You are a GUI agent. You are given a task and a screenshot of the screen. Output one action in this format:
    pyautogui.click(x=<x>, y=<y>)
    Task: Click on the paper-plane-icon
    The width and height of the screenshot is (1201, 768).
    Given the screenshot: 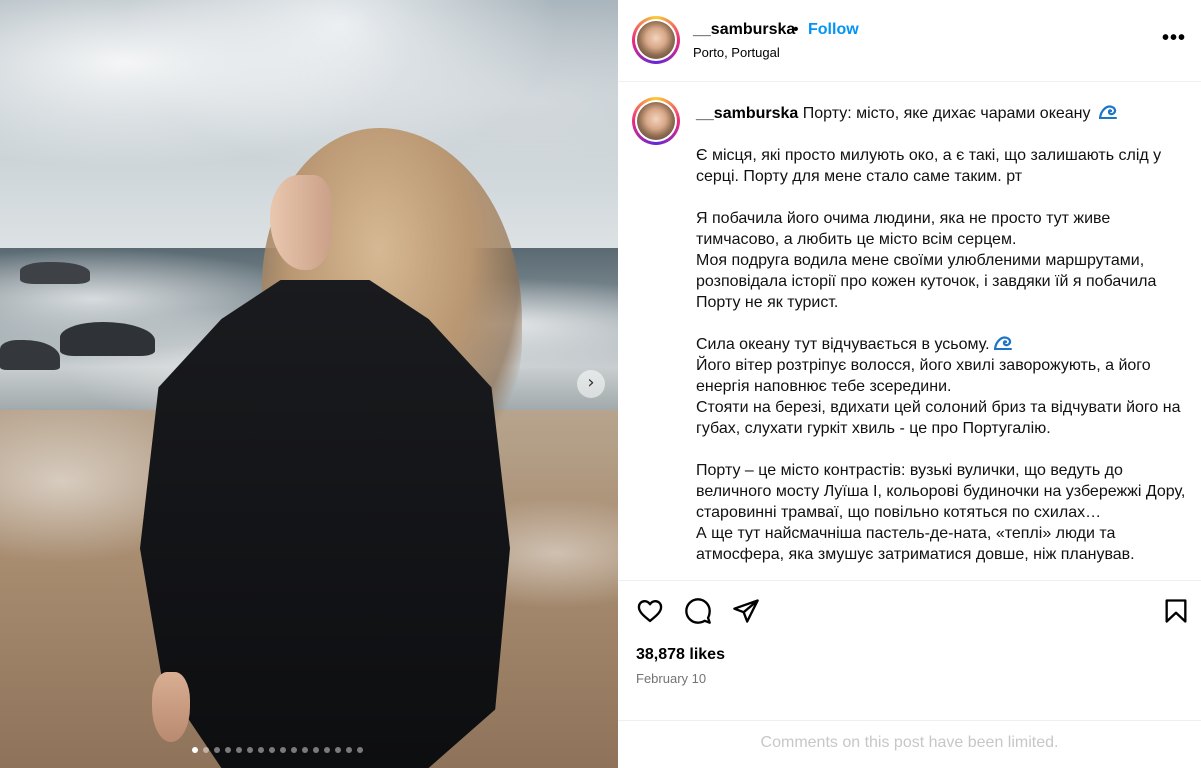 What is the action you would take?
    pyautogui.click(x=746, y=611)
    